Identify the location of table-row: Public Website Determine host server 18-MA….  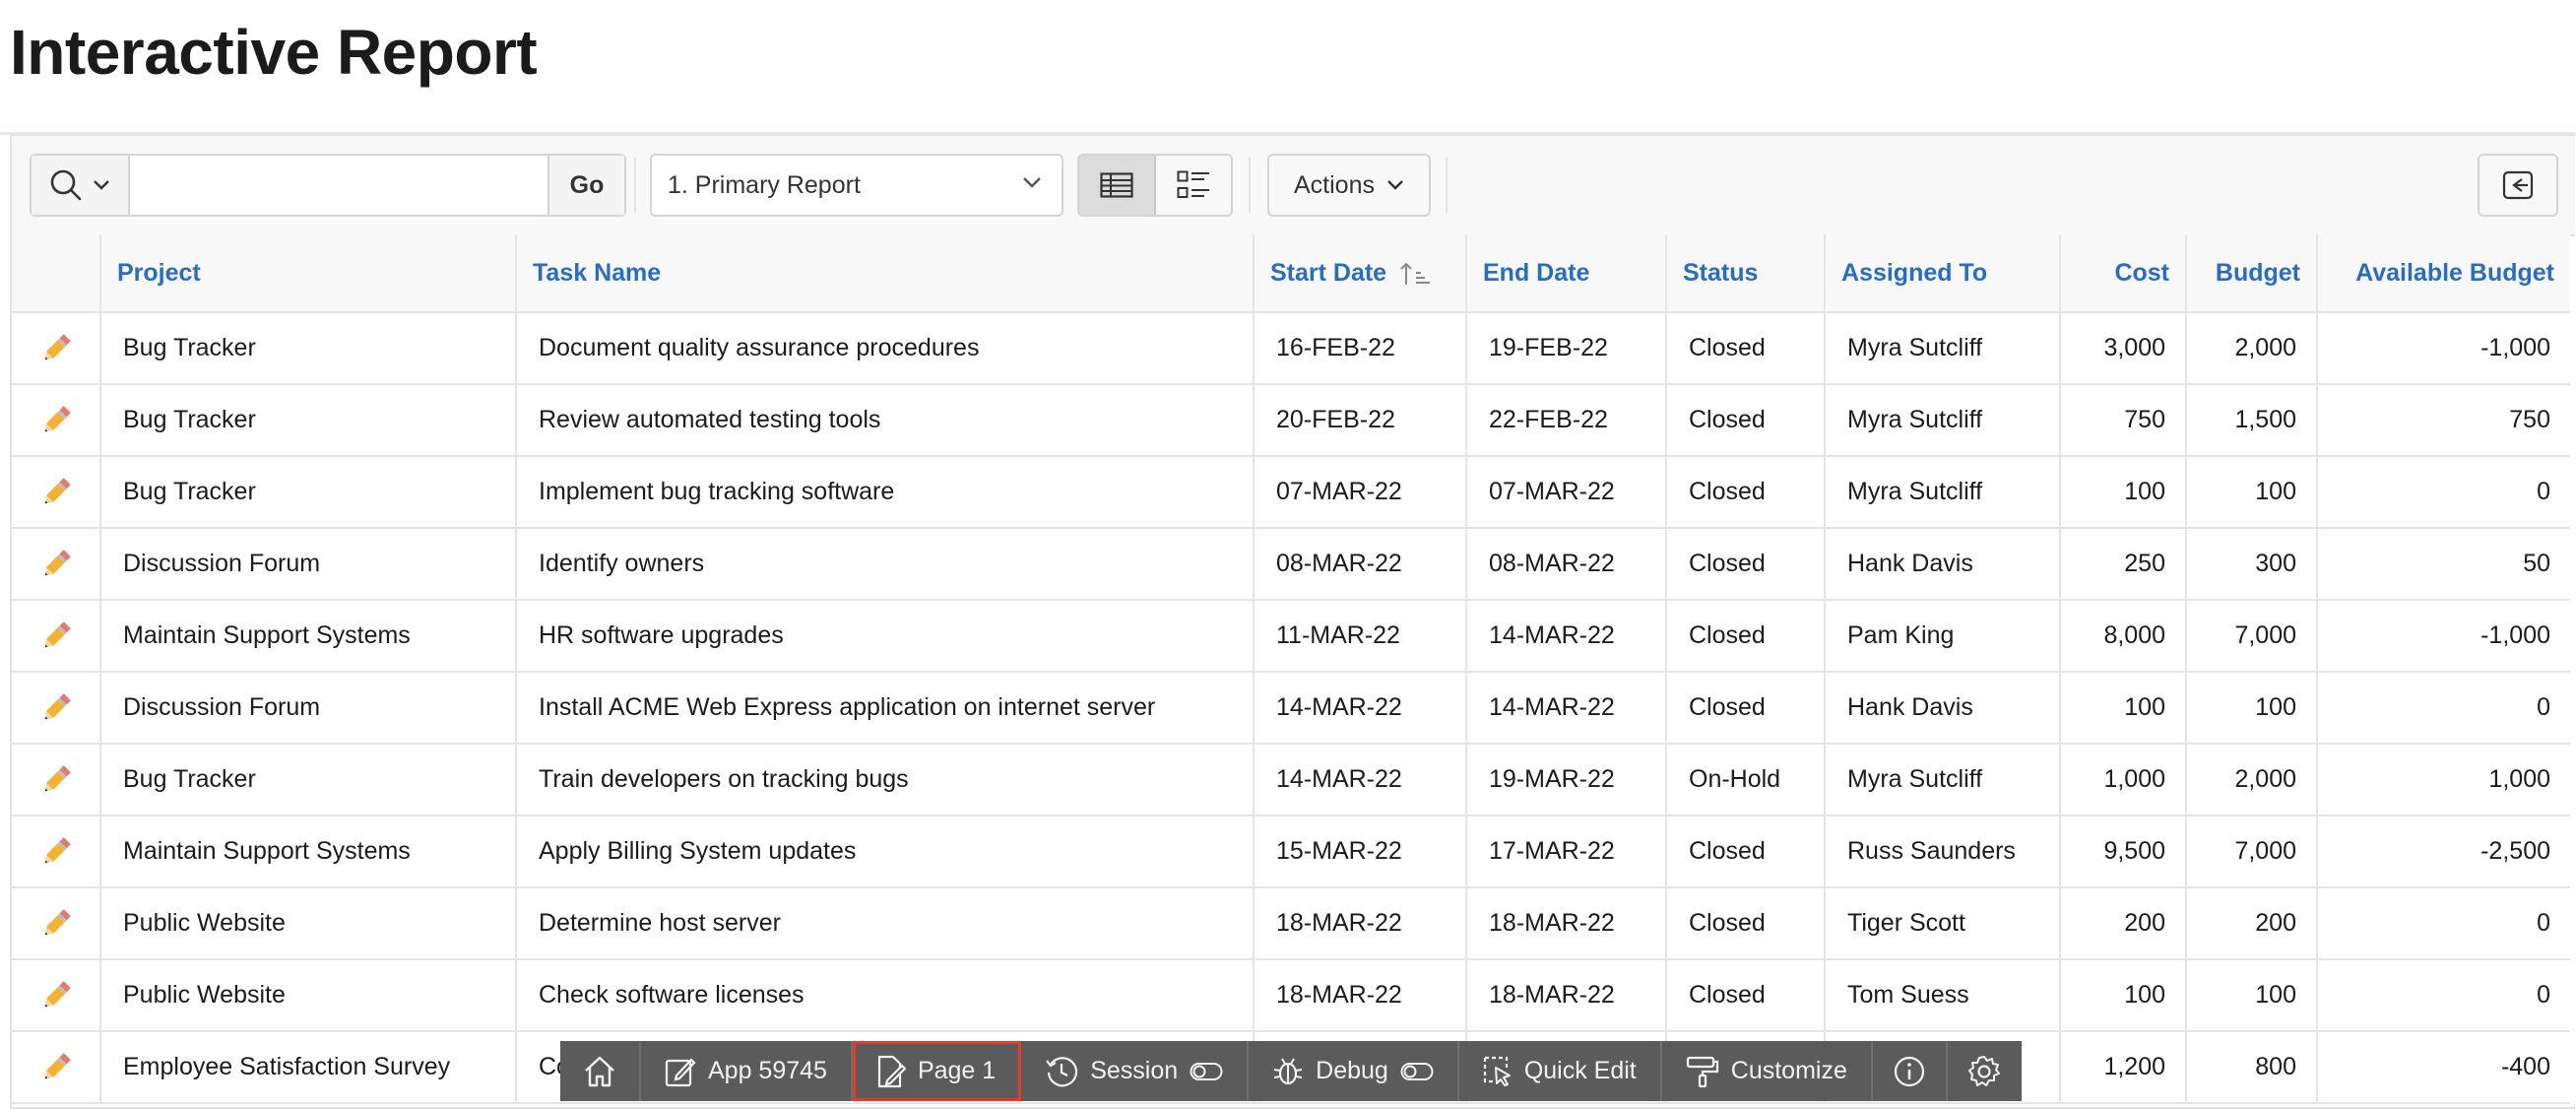
(1291, 923).